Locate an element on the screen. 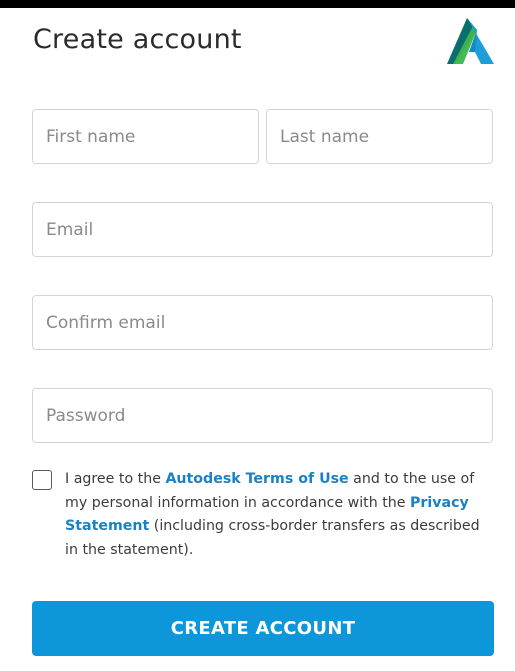 The image size is (515, 671). page-title: Create account is located at coordinates (137, 39).